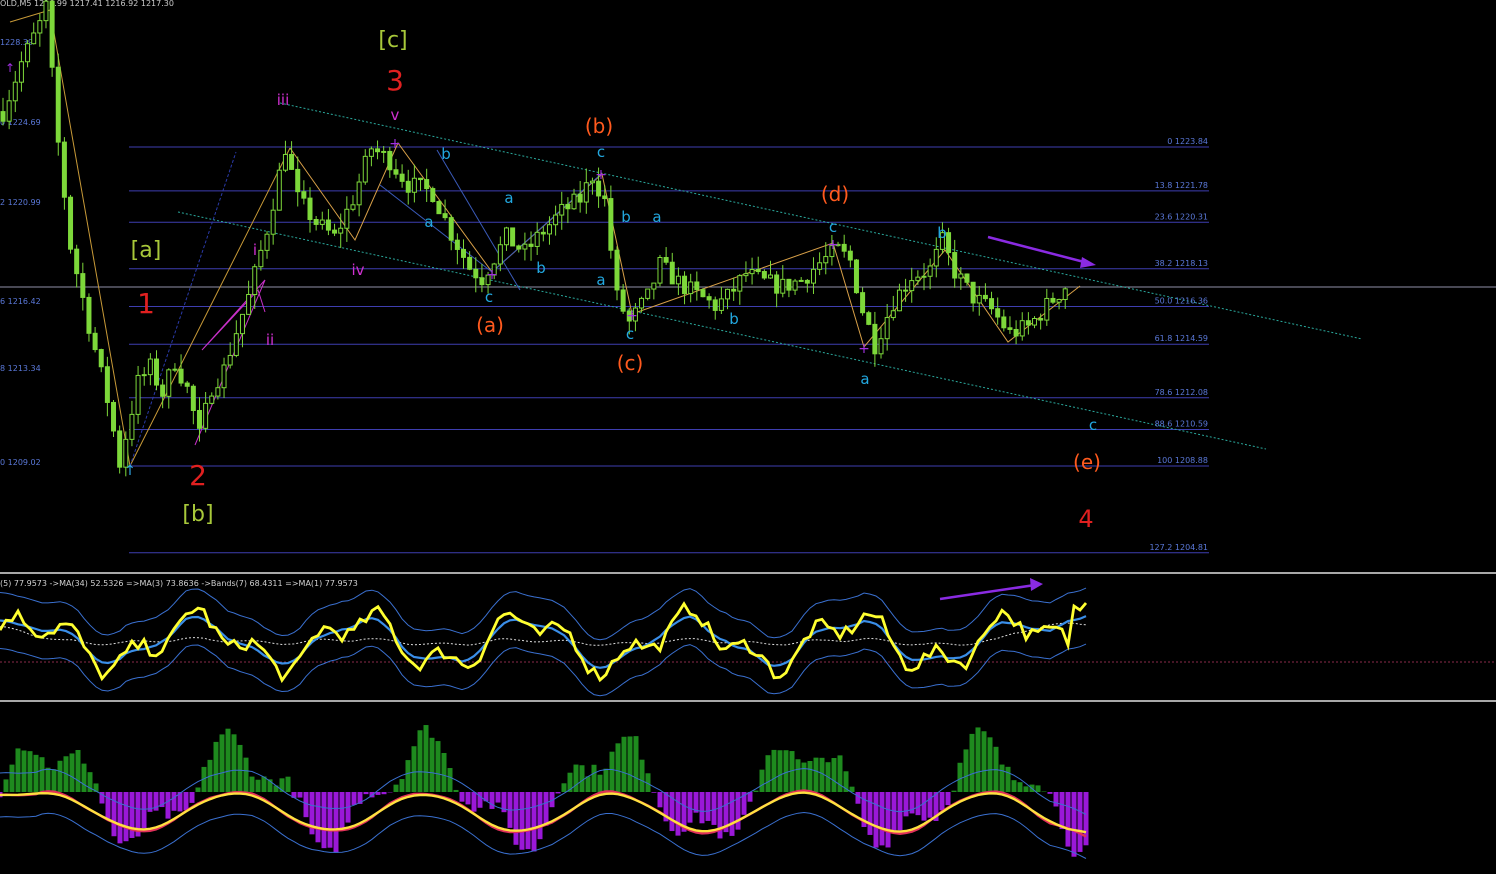 This screenshot has width=1496, height=874. Describe the element at coordinates (835, 194) in the screenshot. I see `wave-label-paren-d: (d)` at that location.